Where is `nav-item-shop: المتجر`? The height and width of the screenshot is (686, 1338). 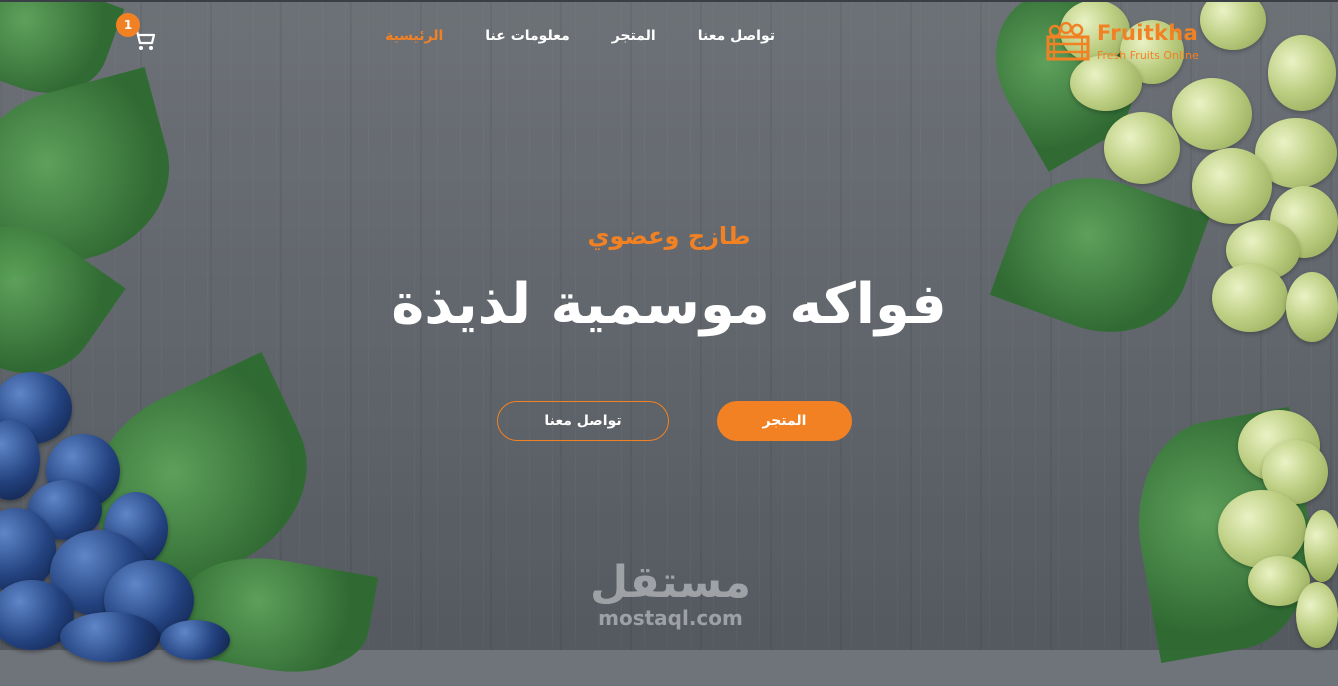
nav-item-shop: المتجر is located at coordinates (634, 36).